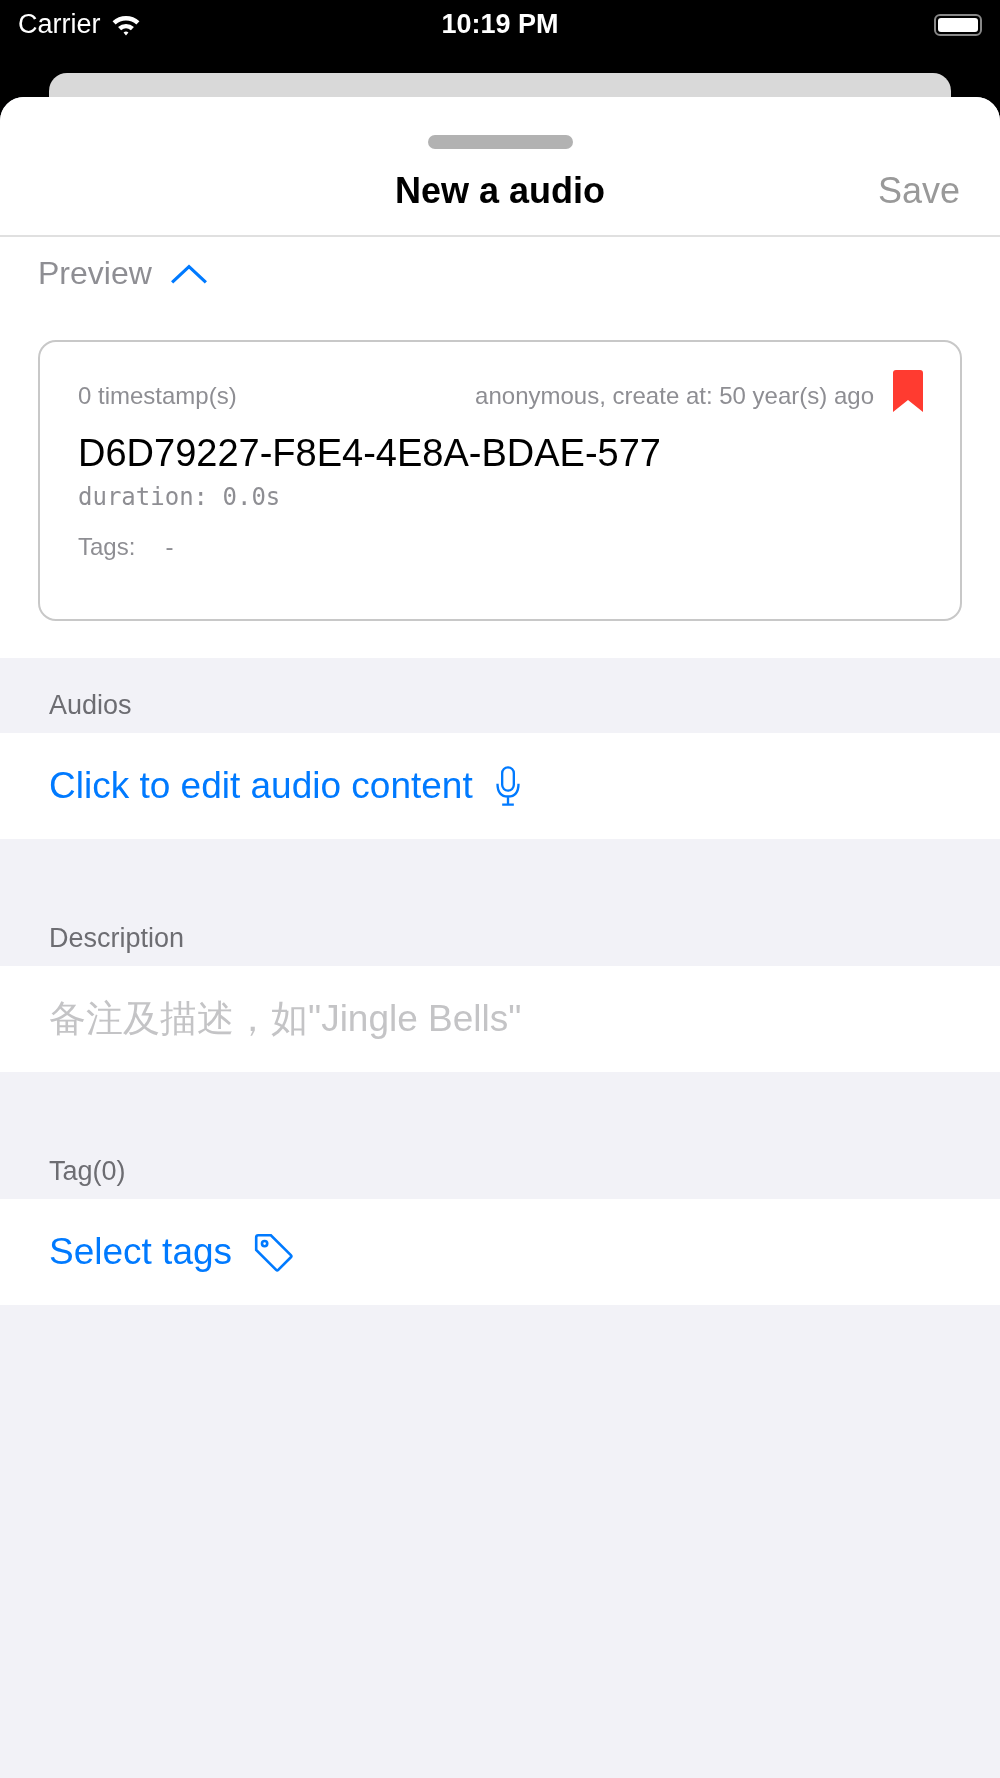 The width and height of the screenshot is (1000, 1778). I want to click on link-button: Select tags, so click(172, 1252).